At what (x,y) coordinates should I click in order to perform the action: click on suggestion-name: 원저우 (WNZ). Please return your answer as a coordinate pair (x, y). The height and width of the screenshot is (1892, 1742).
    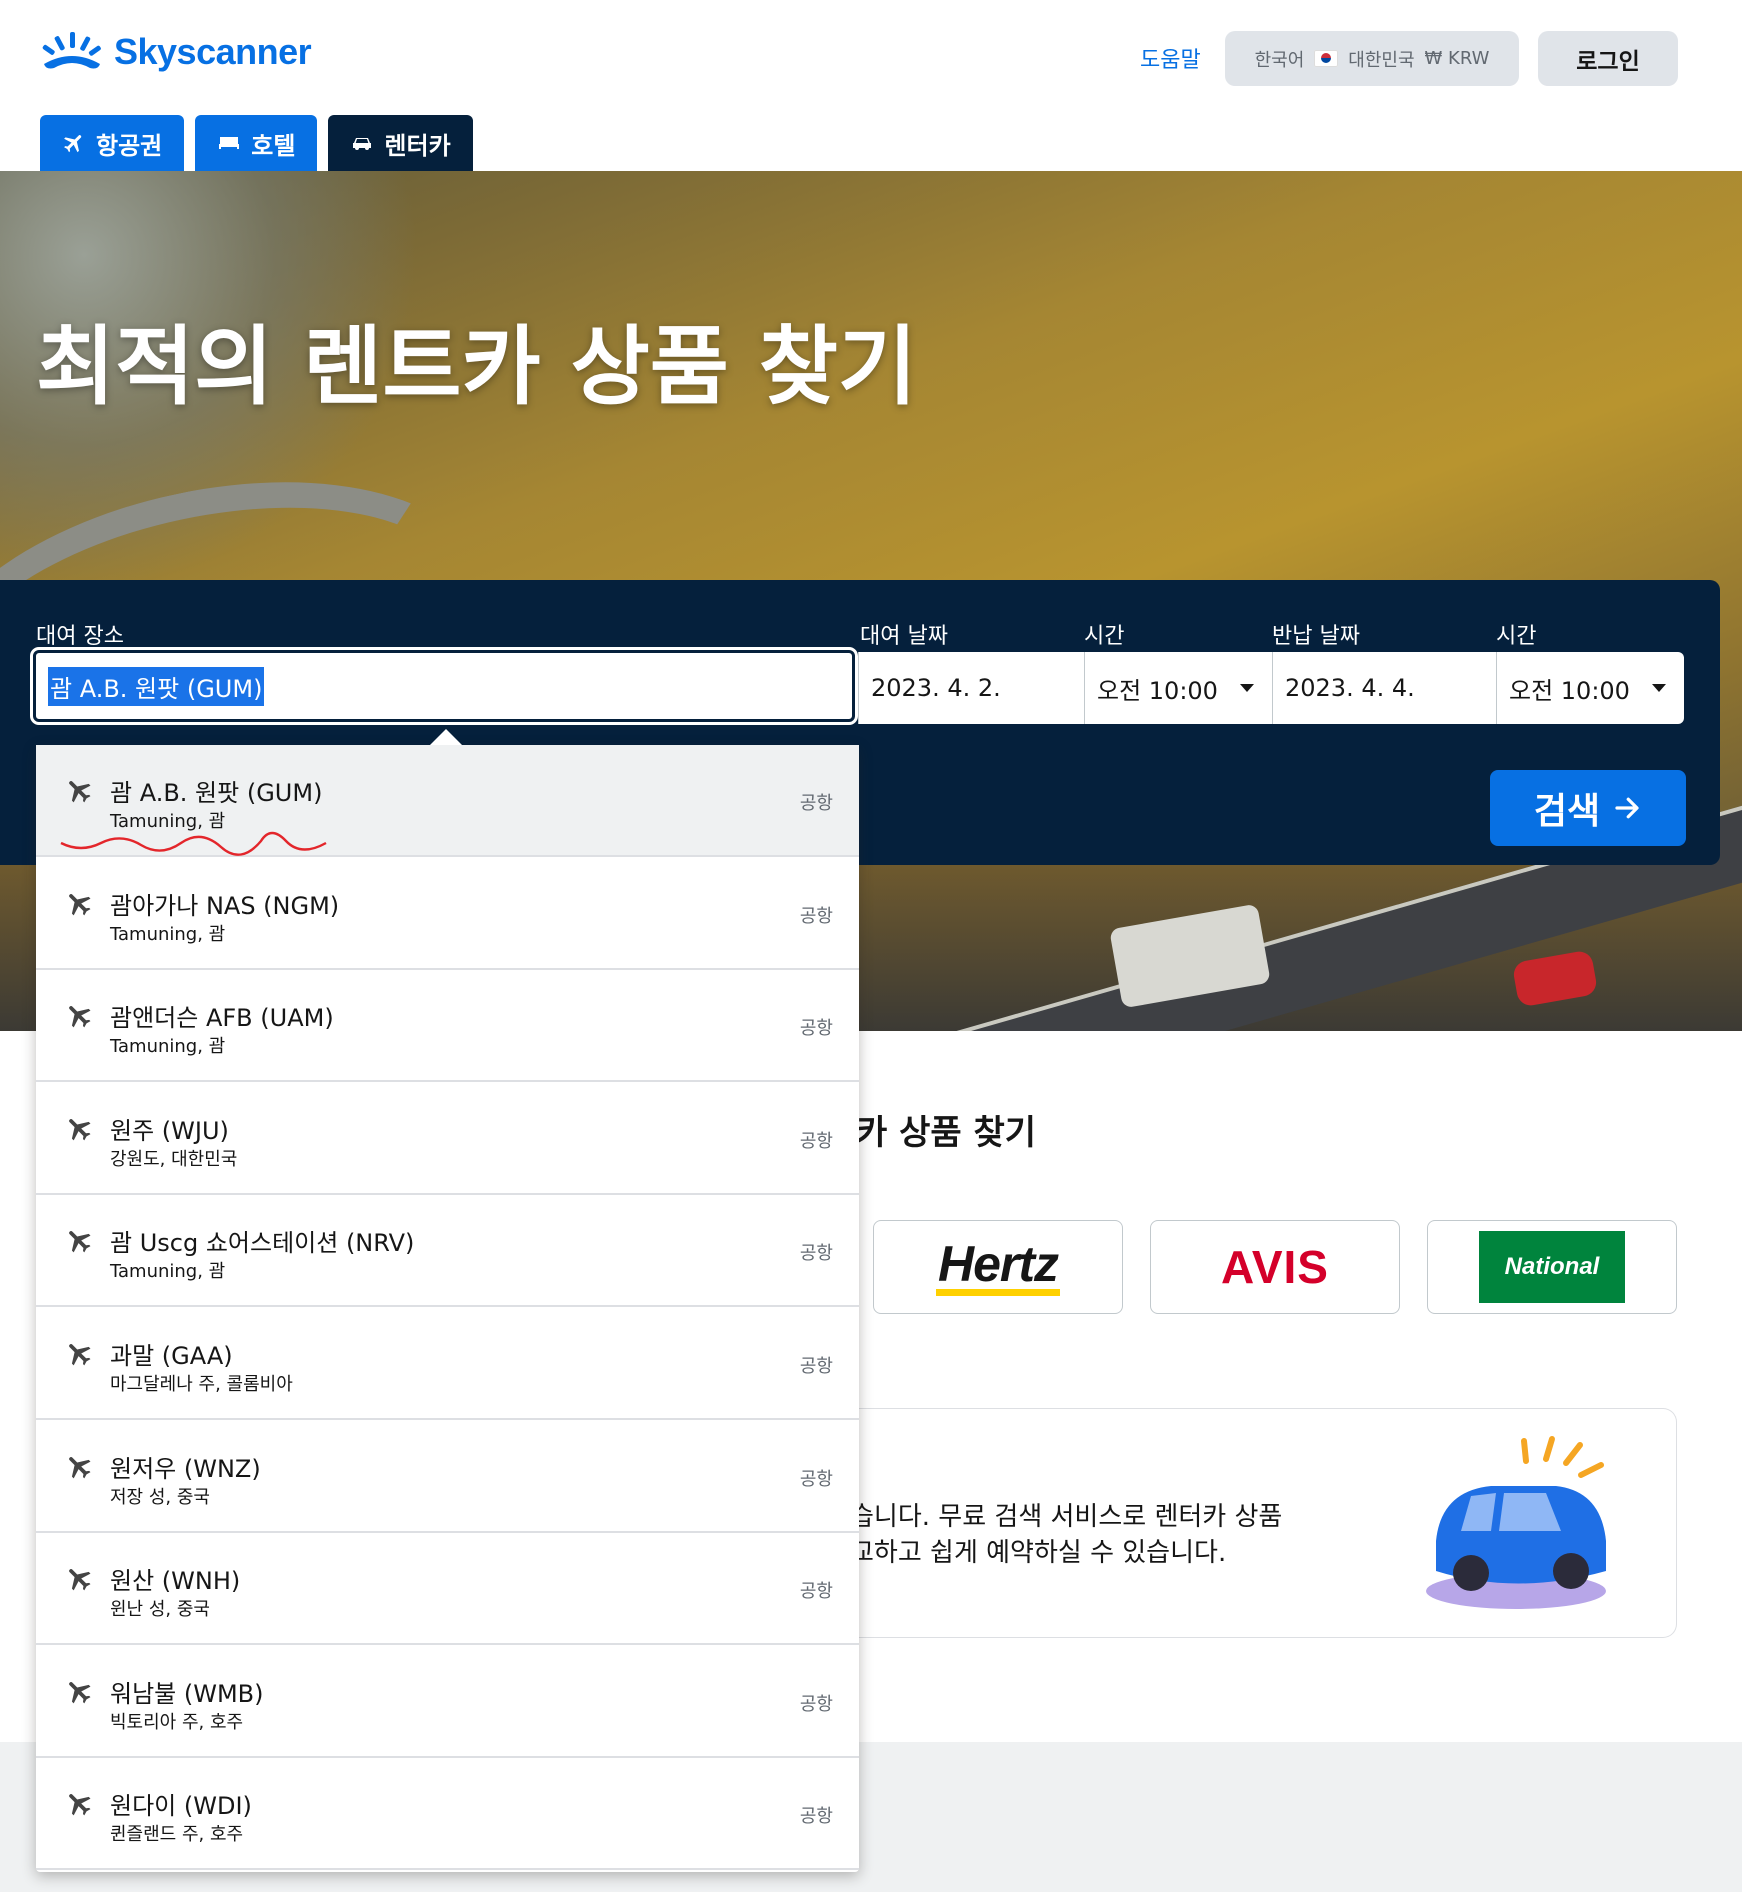
    Looking at the image, I should click on (185, 1468).